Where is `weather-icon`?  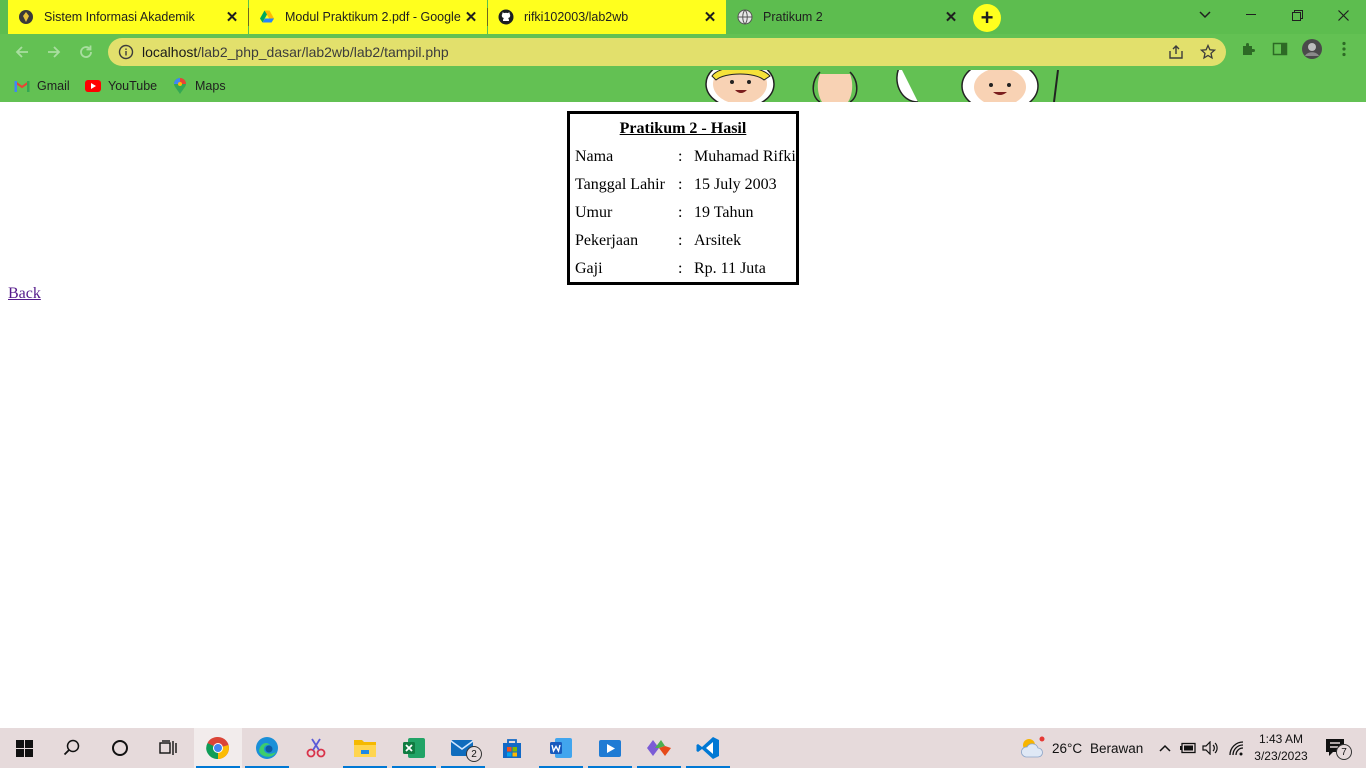 weather-icon is located at coordinates (1032, 748).